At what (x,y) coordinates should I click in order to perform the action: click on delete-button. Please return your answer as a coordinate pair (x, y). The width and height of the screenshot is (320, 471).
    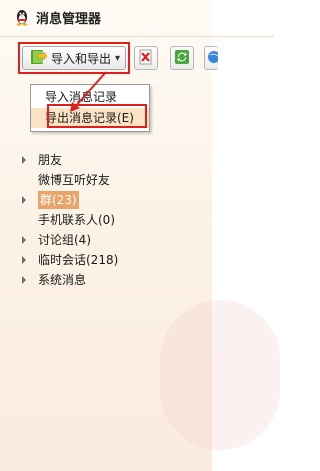
    Looking at the image, I should click on (146, 58).